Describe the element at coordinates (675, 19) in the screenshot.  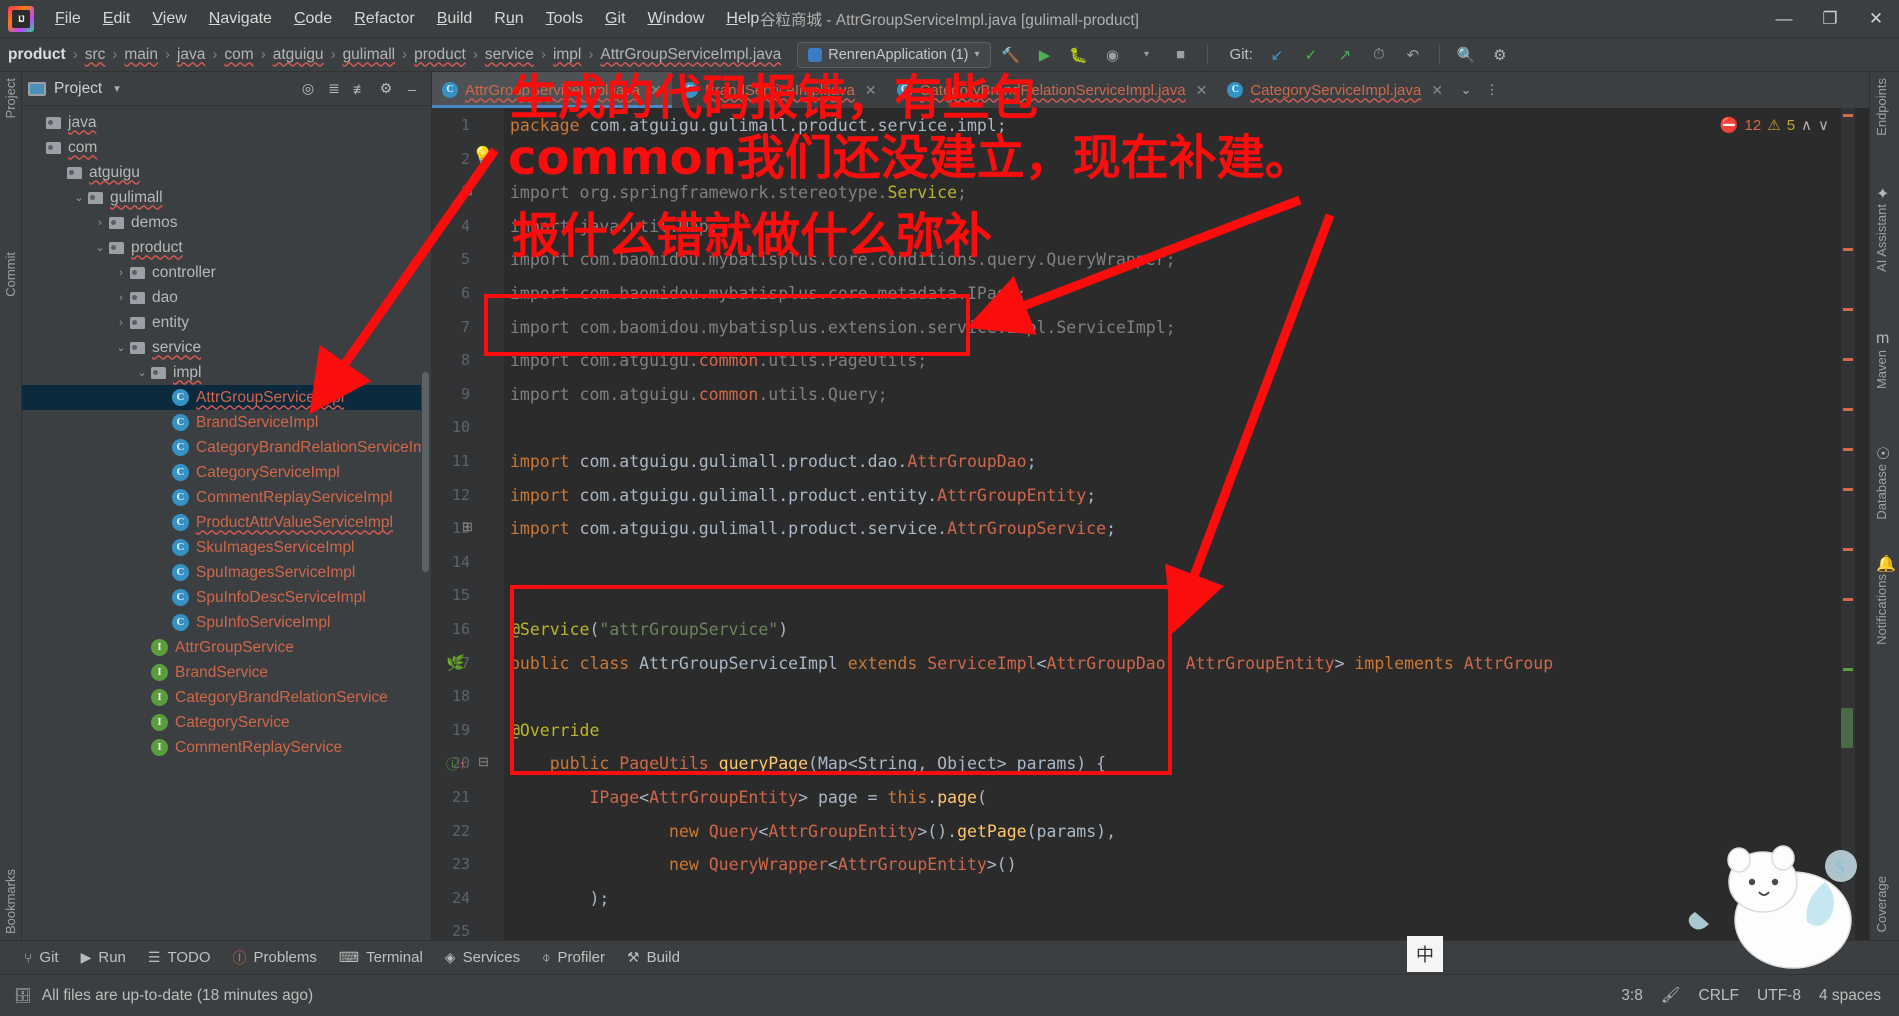
I see `menu-window: Window` at that location.